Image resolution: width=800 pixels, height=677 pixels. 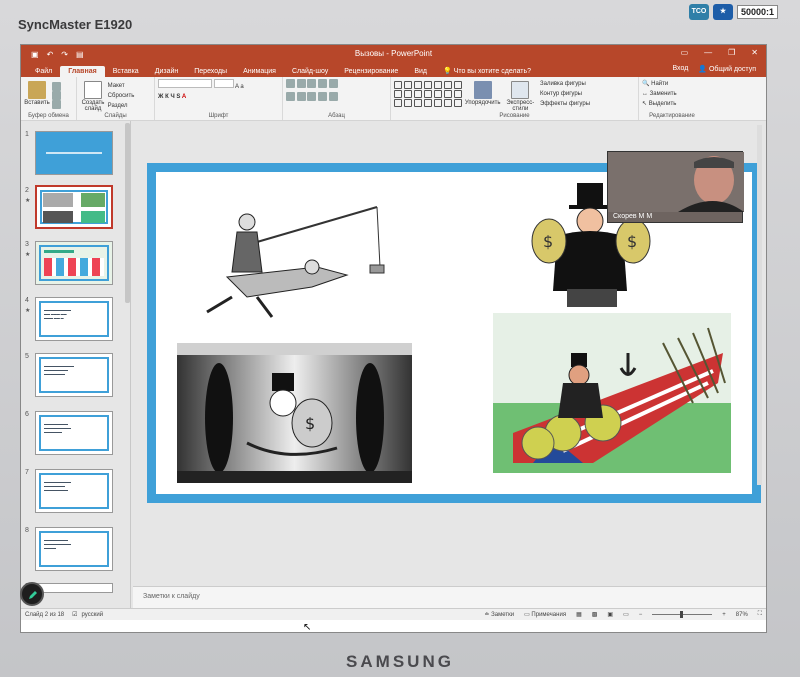 I want to click on section-button: Раздел, so click(x=118, y=106).